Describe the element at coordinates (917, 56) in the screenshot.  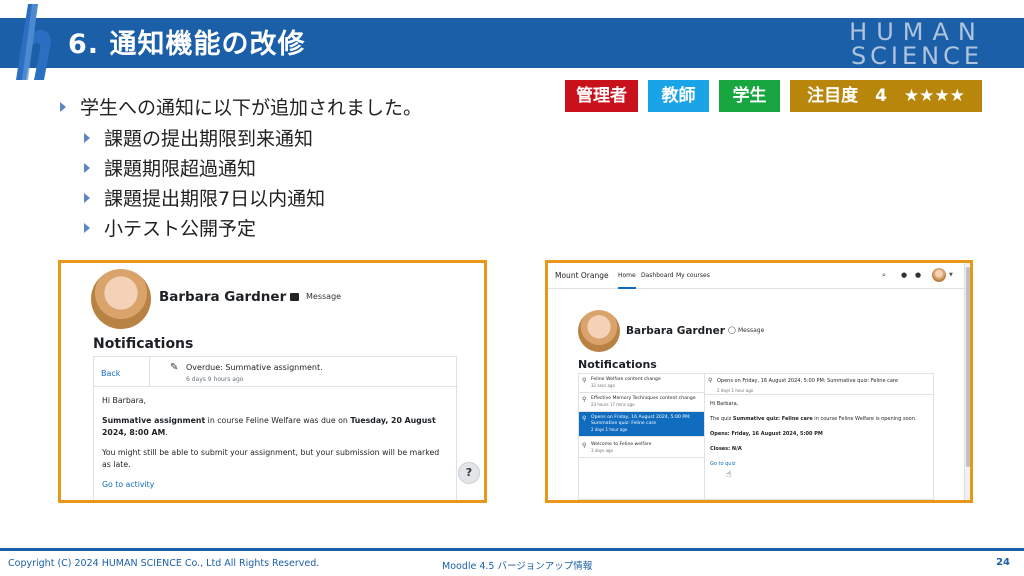
I see `brand-line-2: SCIENCE` at that location.